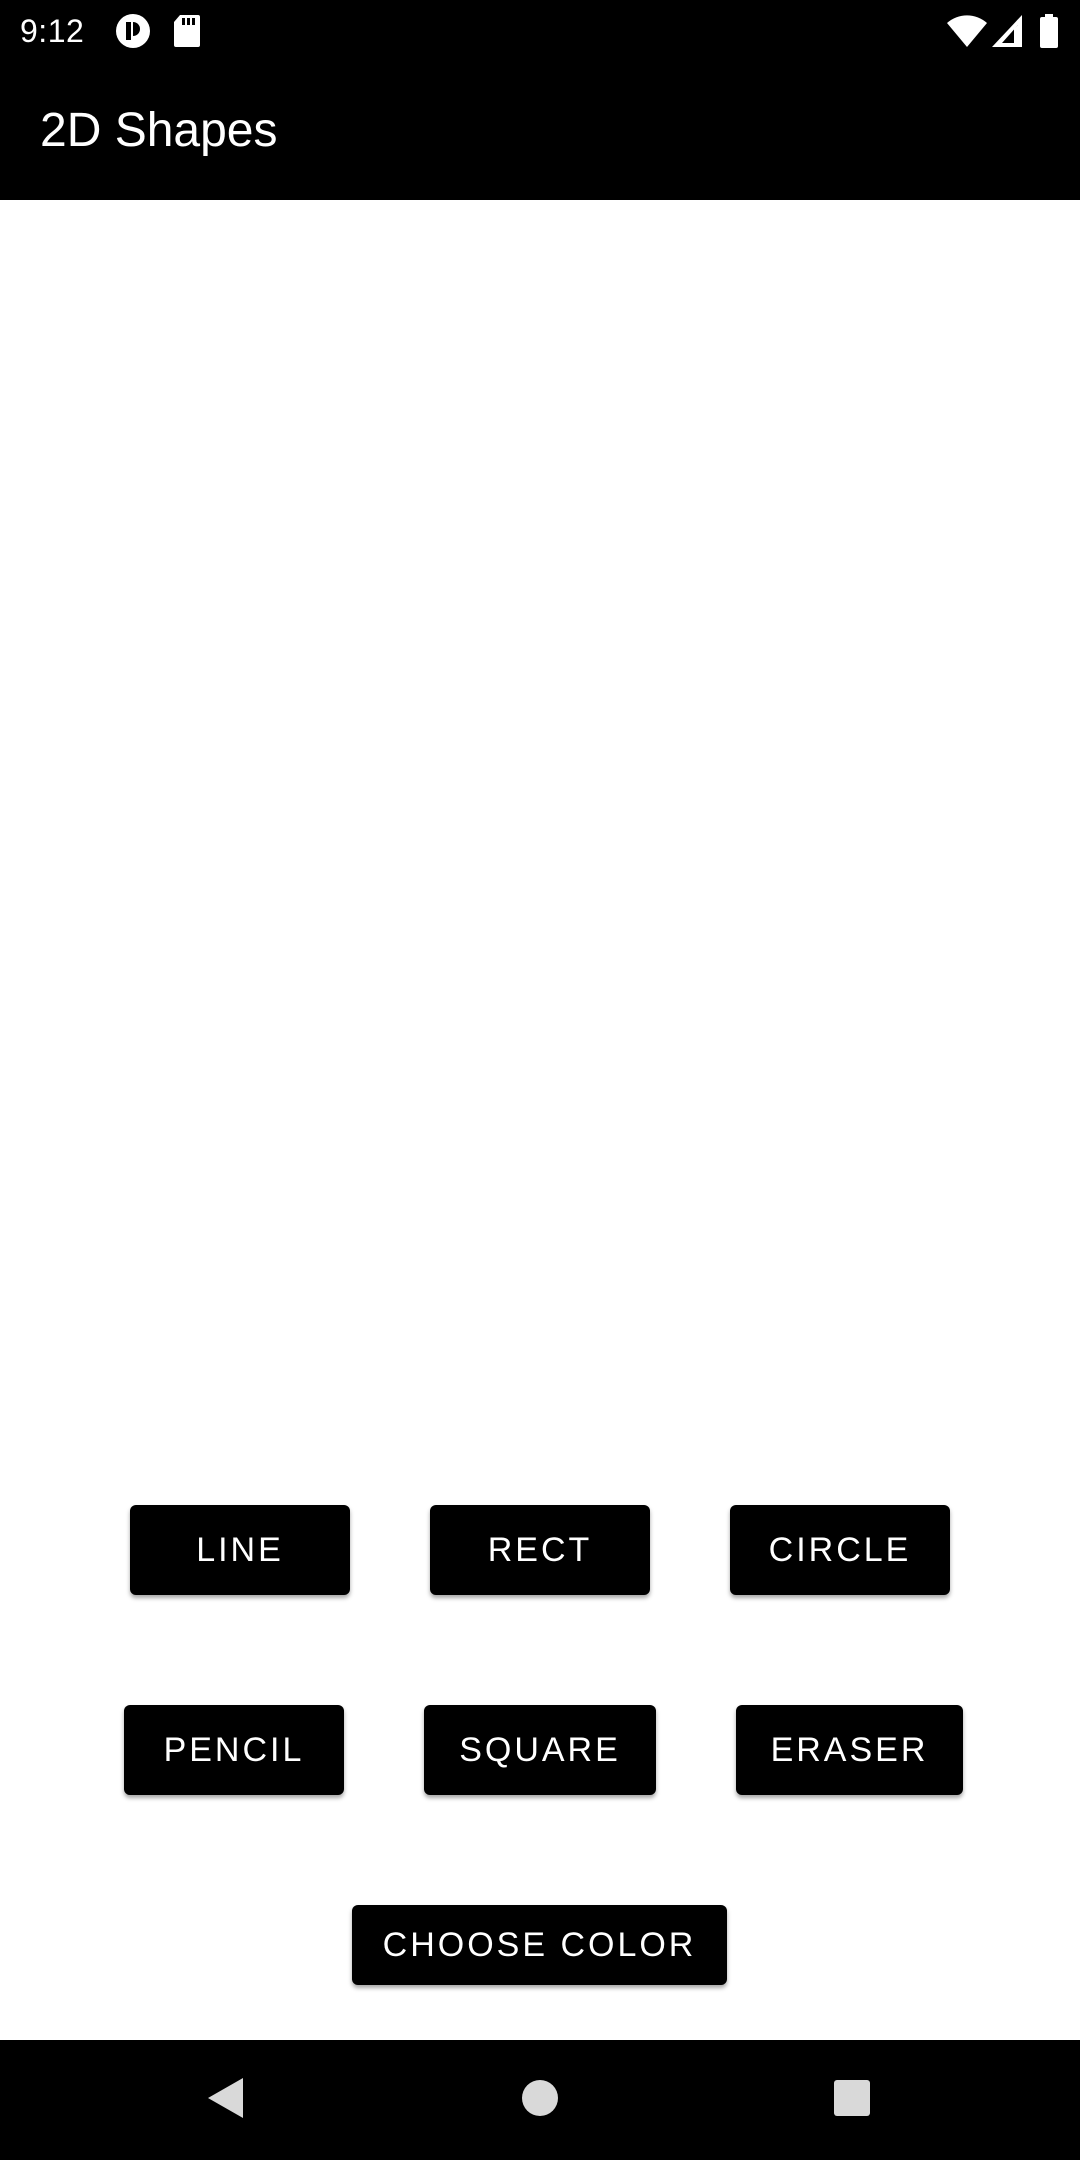 The width and height of the screenshot is (1080, 2160). What do you see at coordinates (52, 31) in the screenshot?
I see `status-time: 9:12` at bounding box center [52, 31].